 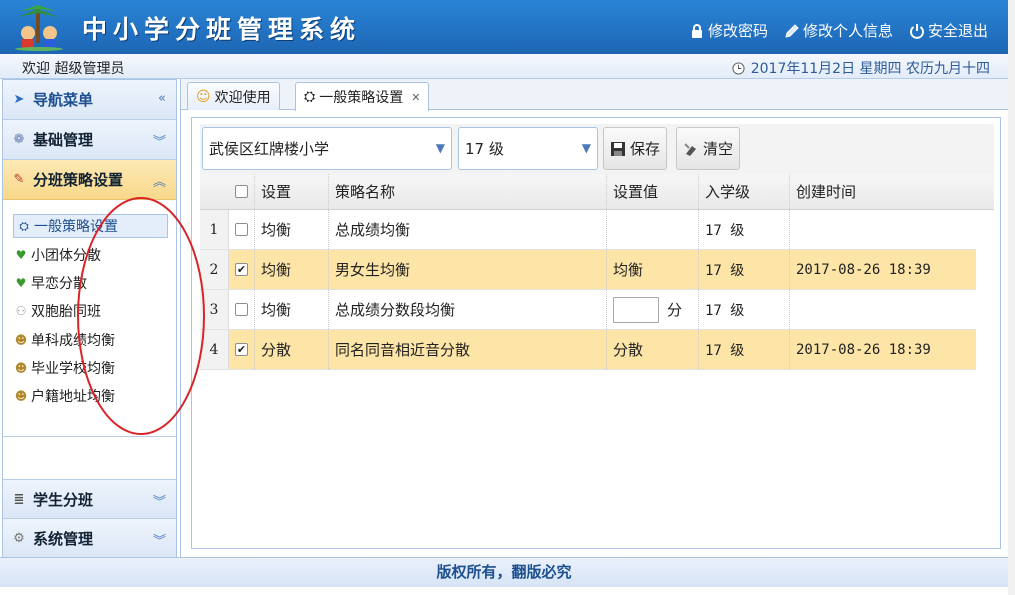 I want to click on app-title: 中小学分班管理系统, so click(x=222, y=29).